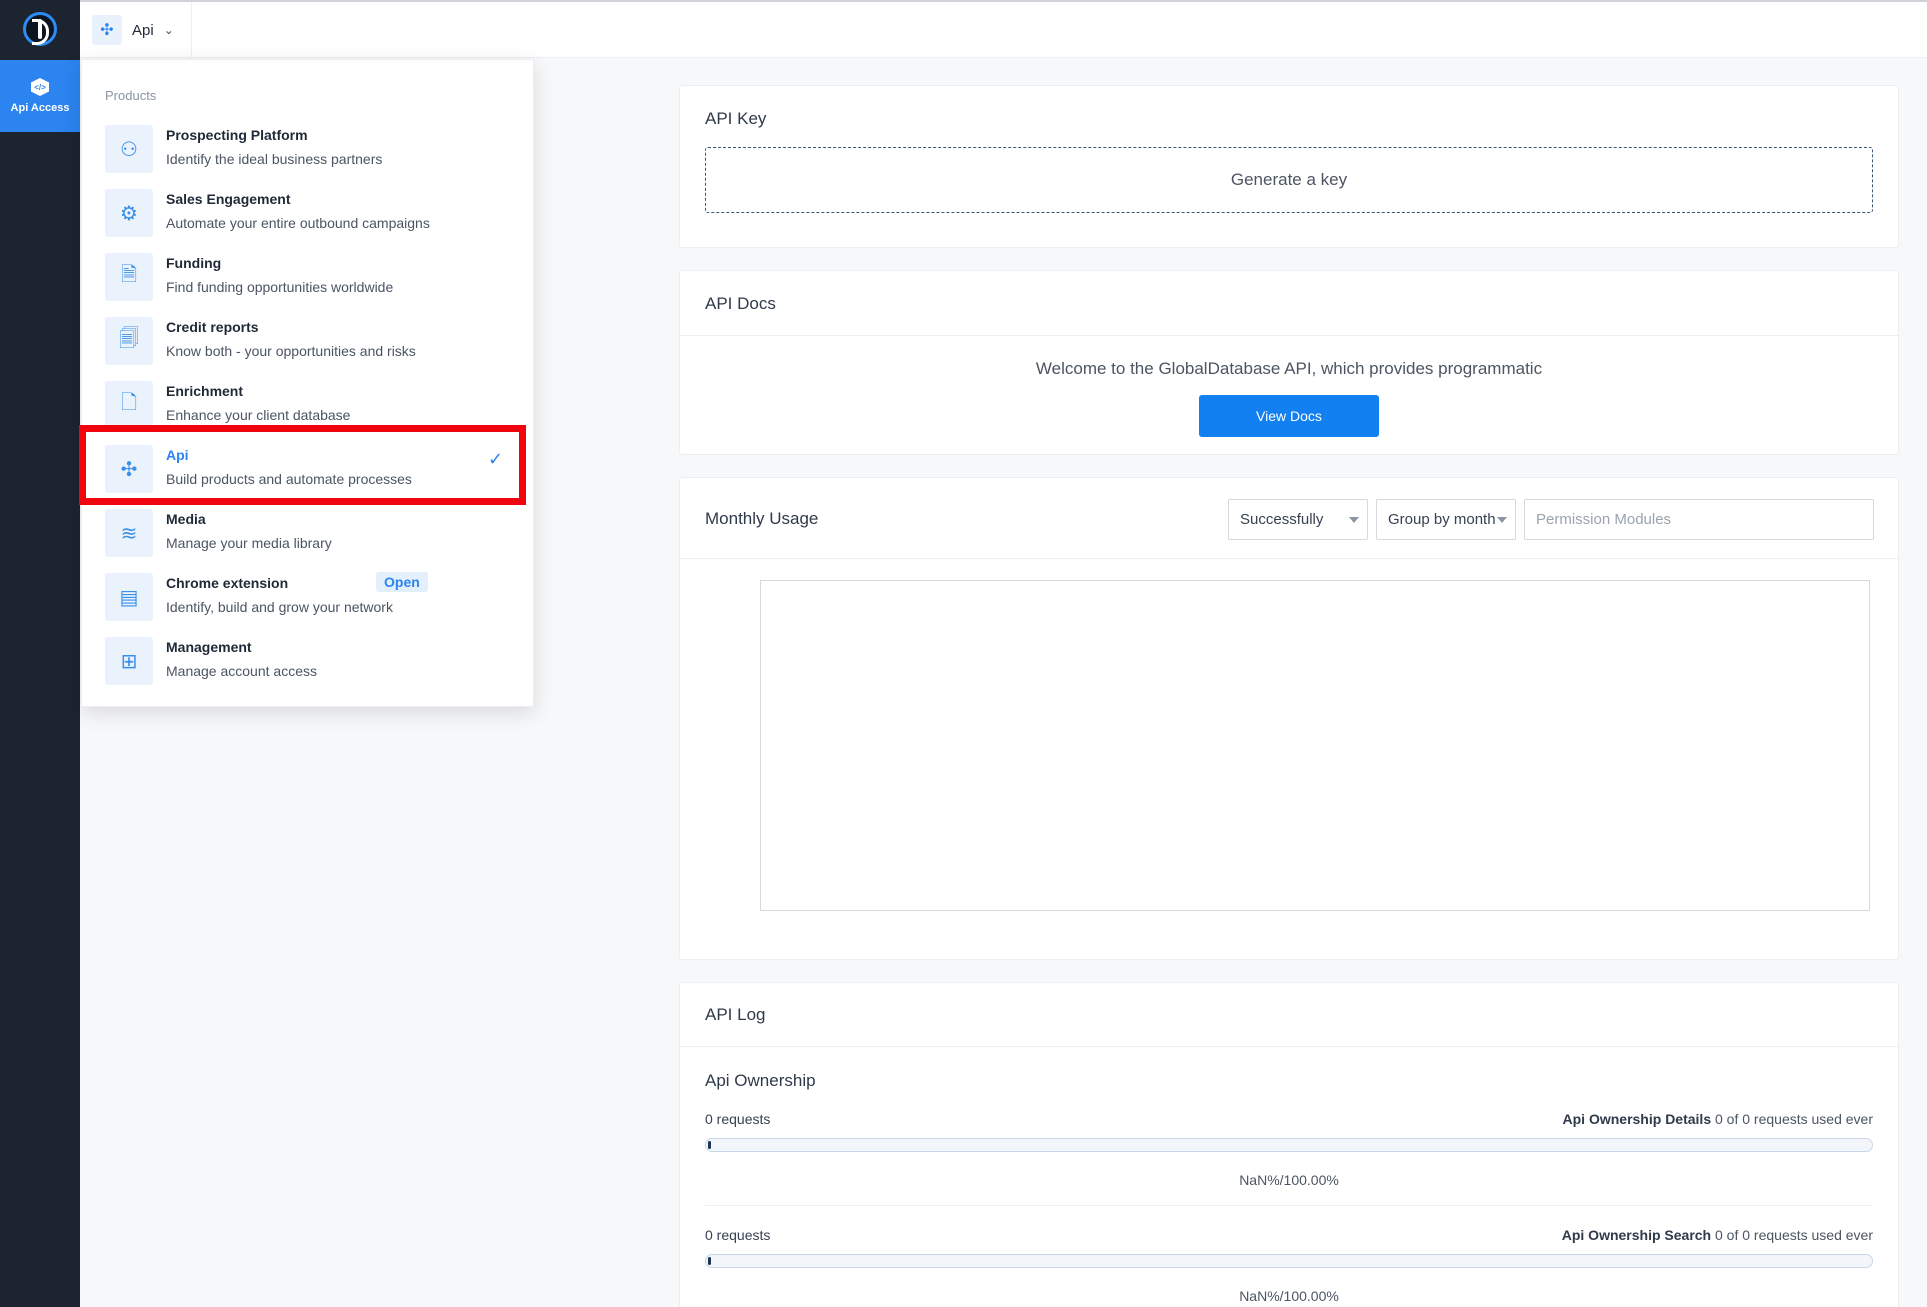 This screenshot has width=1927, height=1307. I want to click on group-by-select-value: Group by month, so click(1442, 519).